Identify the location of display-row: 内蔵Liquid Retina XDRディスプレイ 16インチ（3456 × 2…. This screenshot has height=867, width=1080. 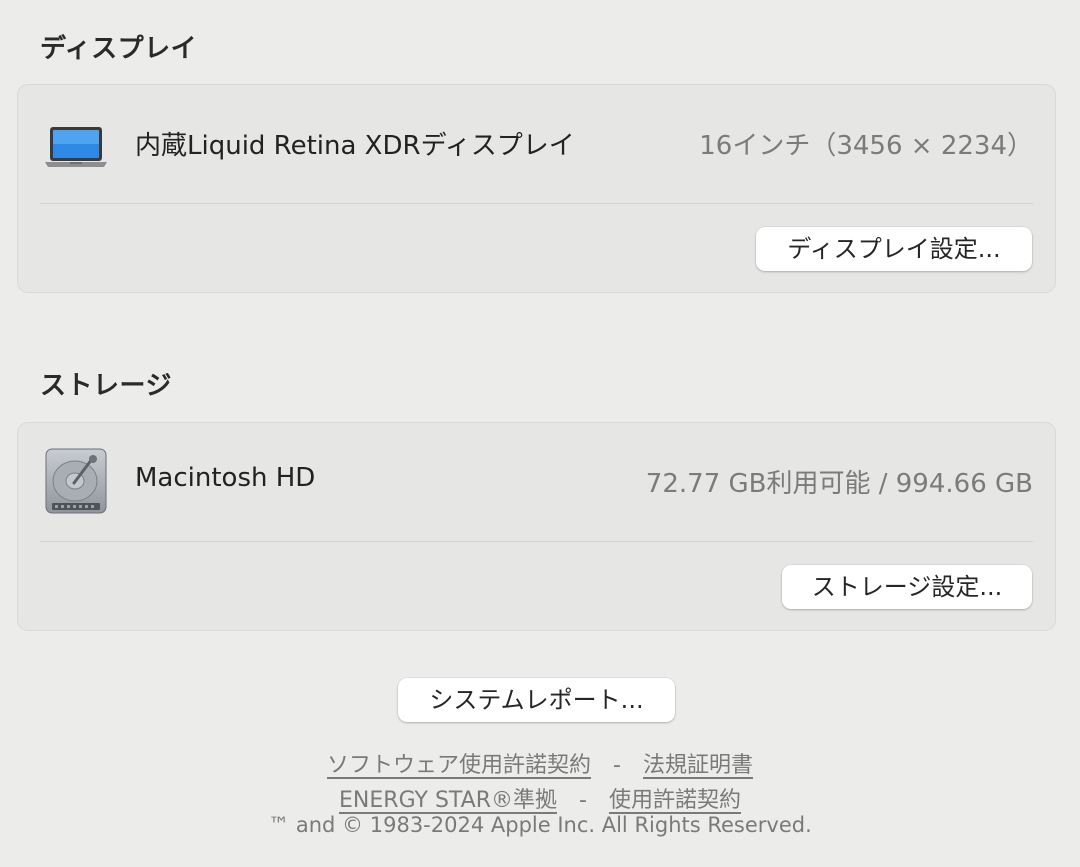
(536, 144).